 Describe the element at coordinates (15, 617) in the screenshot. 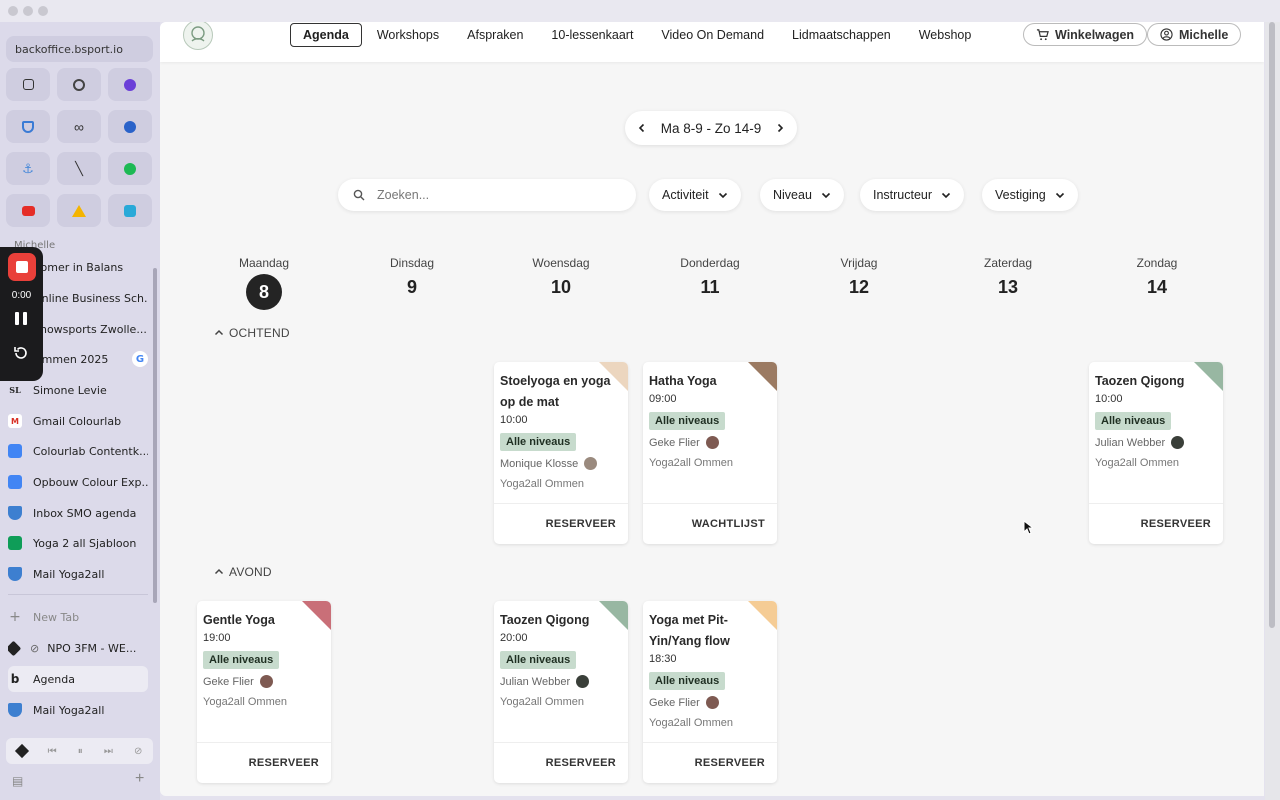

I see `plus-icon: +` at that location.